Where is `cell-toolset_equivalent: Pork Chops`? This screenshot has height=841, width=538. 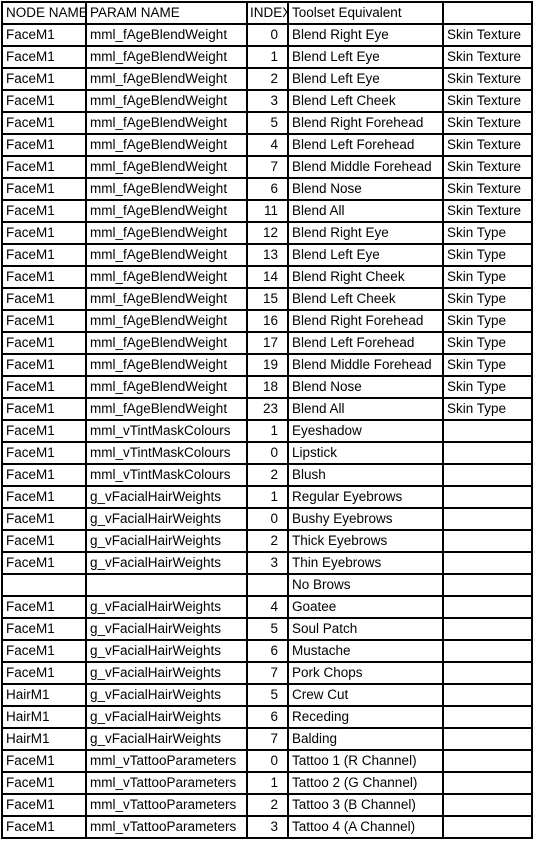 cell-toolset_equivalent: Pork Chops is located at coordinates (365, 673).